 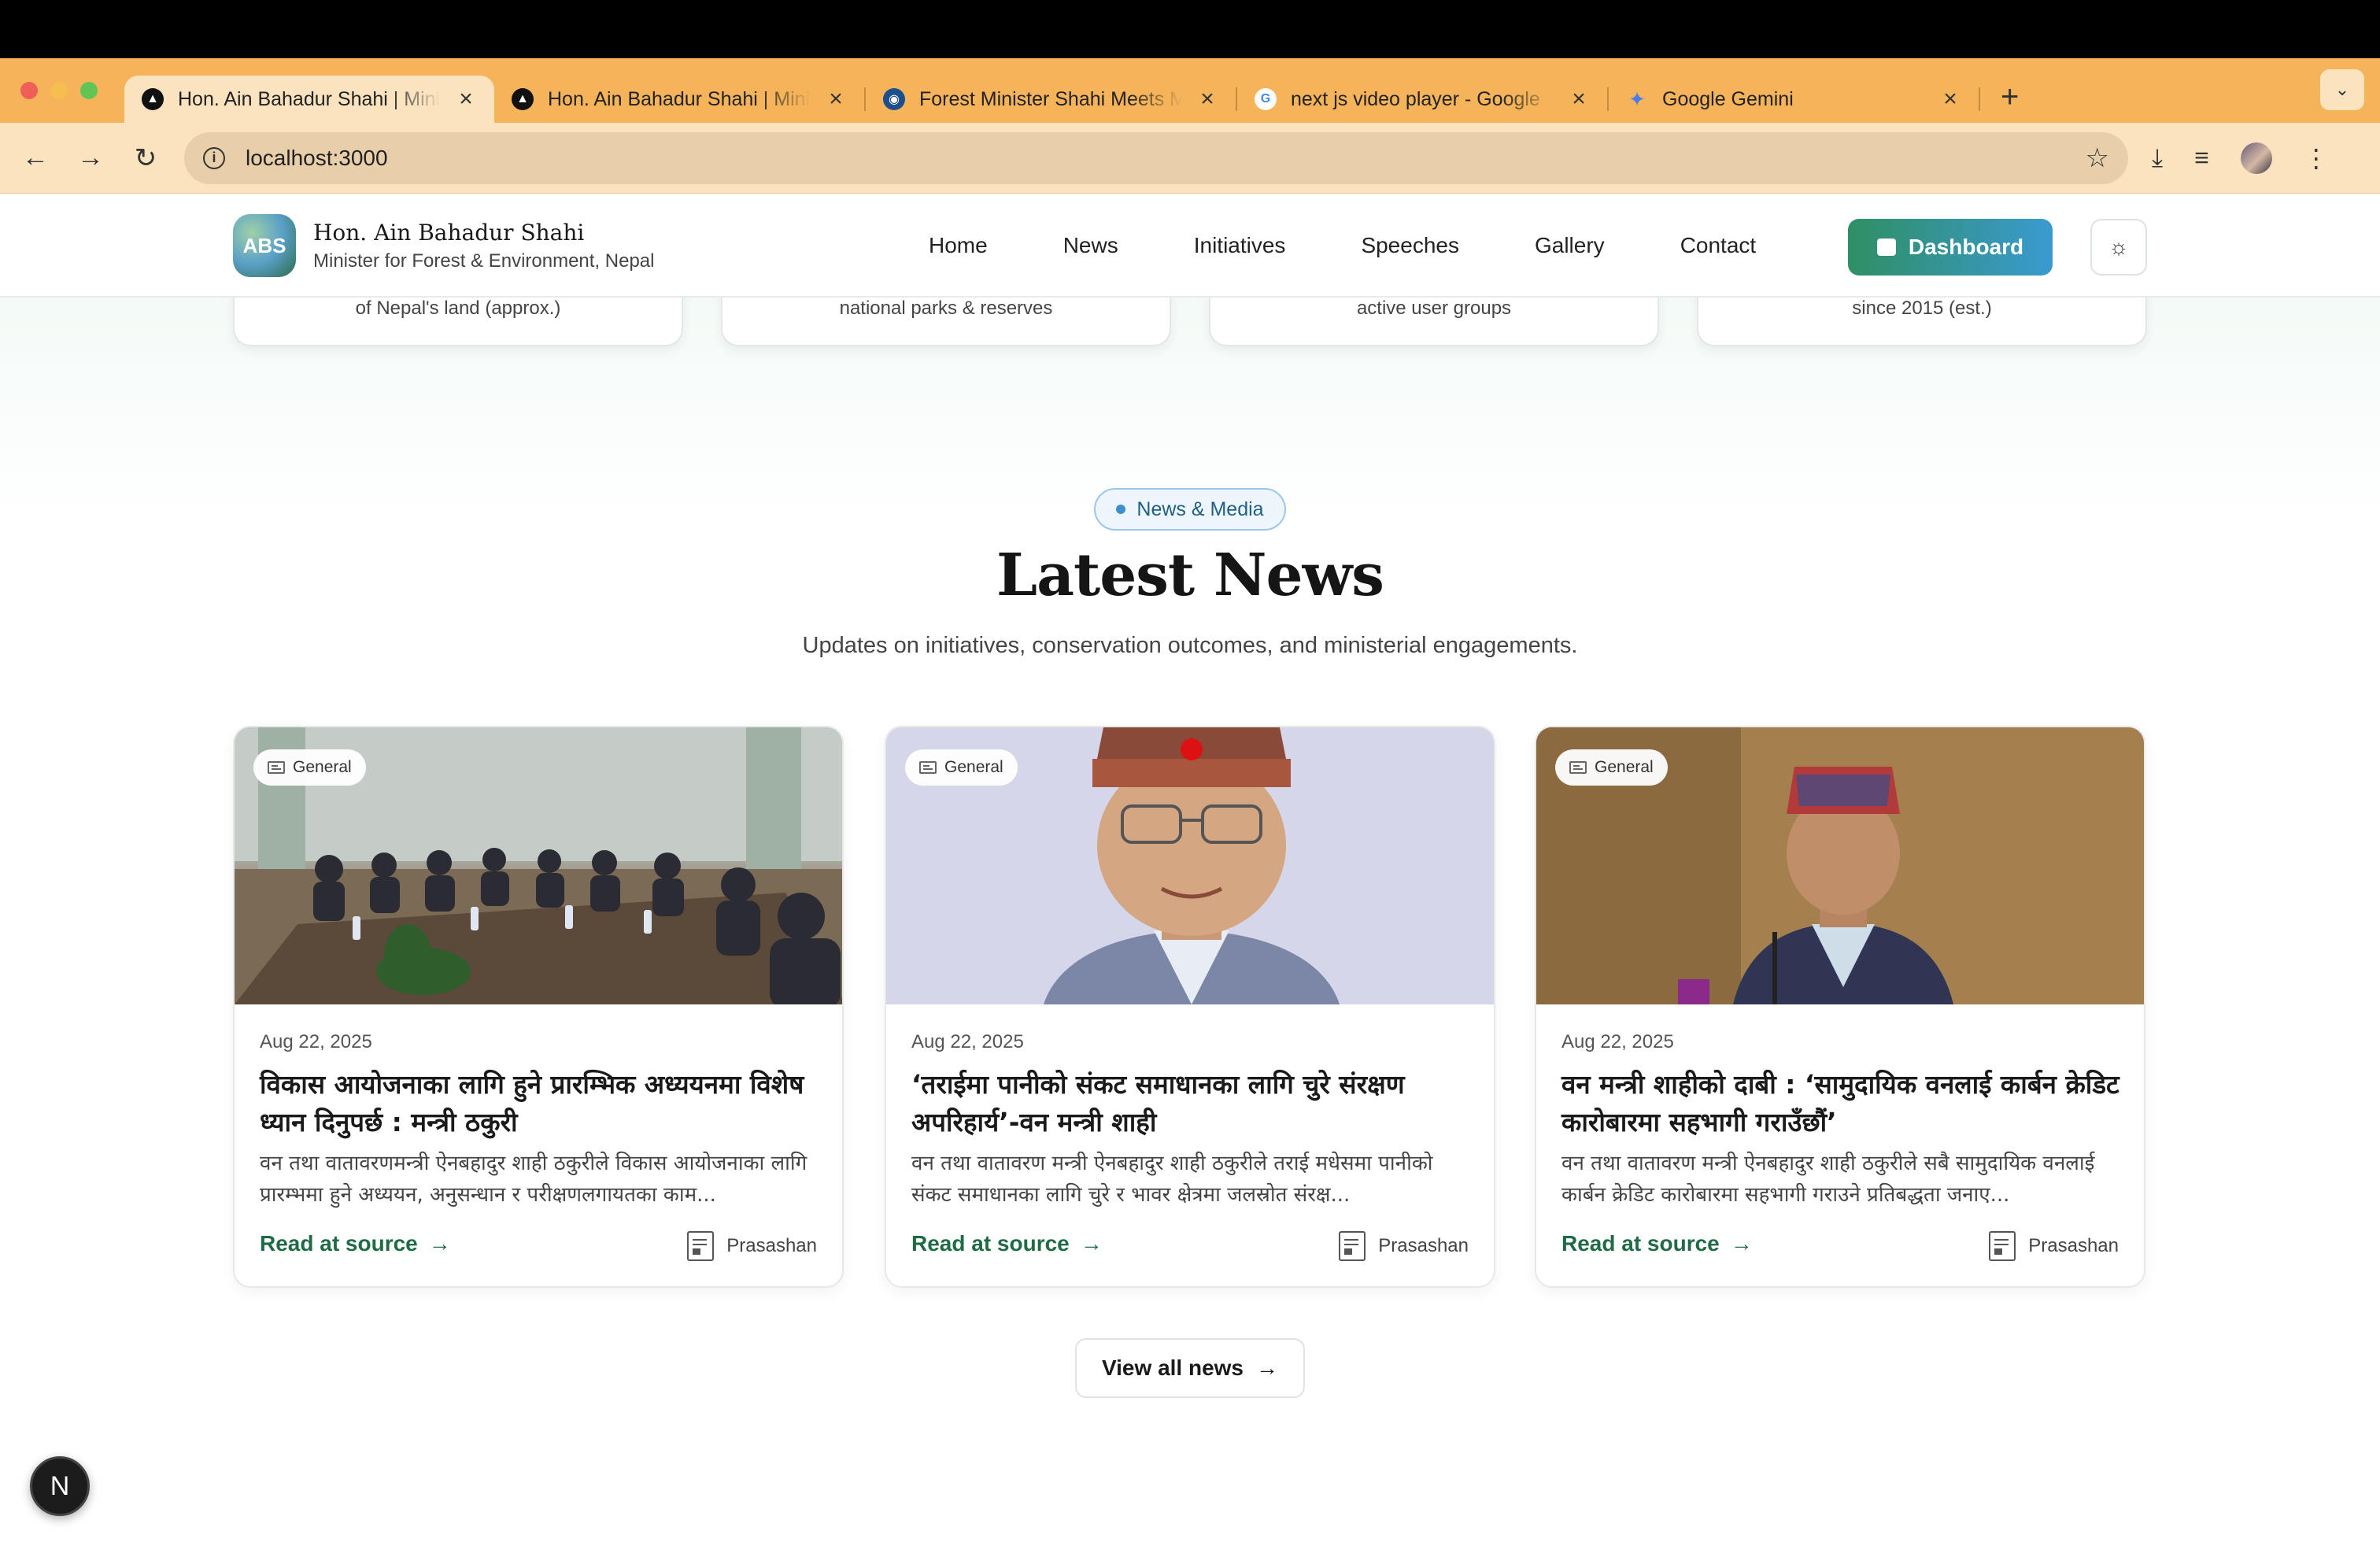 I want to click on toolbar-actions: ⤓ ≡ ⋮, so click(x=2240, y=158).